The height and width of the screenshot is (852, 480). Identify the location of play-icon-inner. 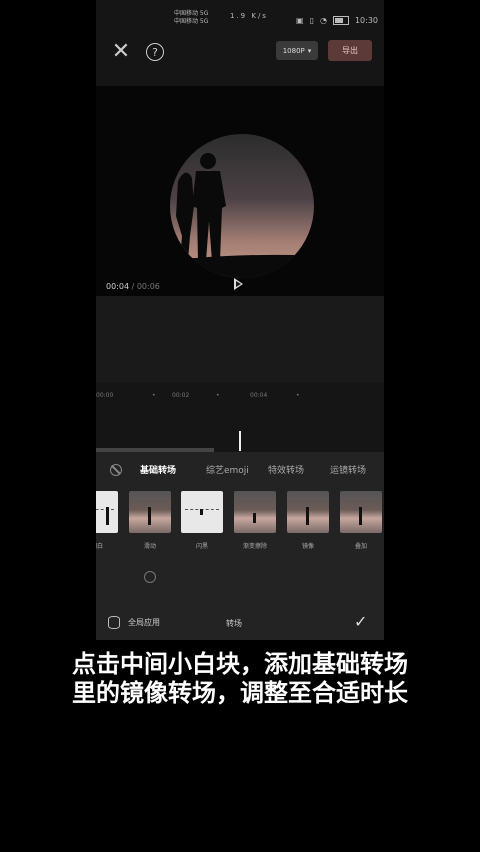
(238, 284).